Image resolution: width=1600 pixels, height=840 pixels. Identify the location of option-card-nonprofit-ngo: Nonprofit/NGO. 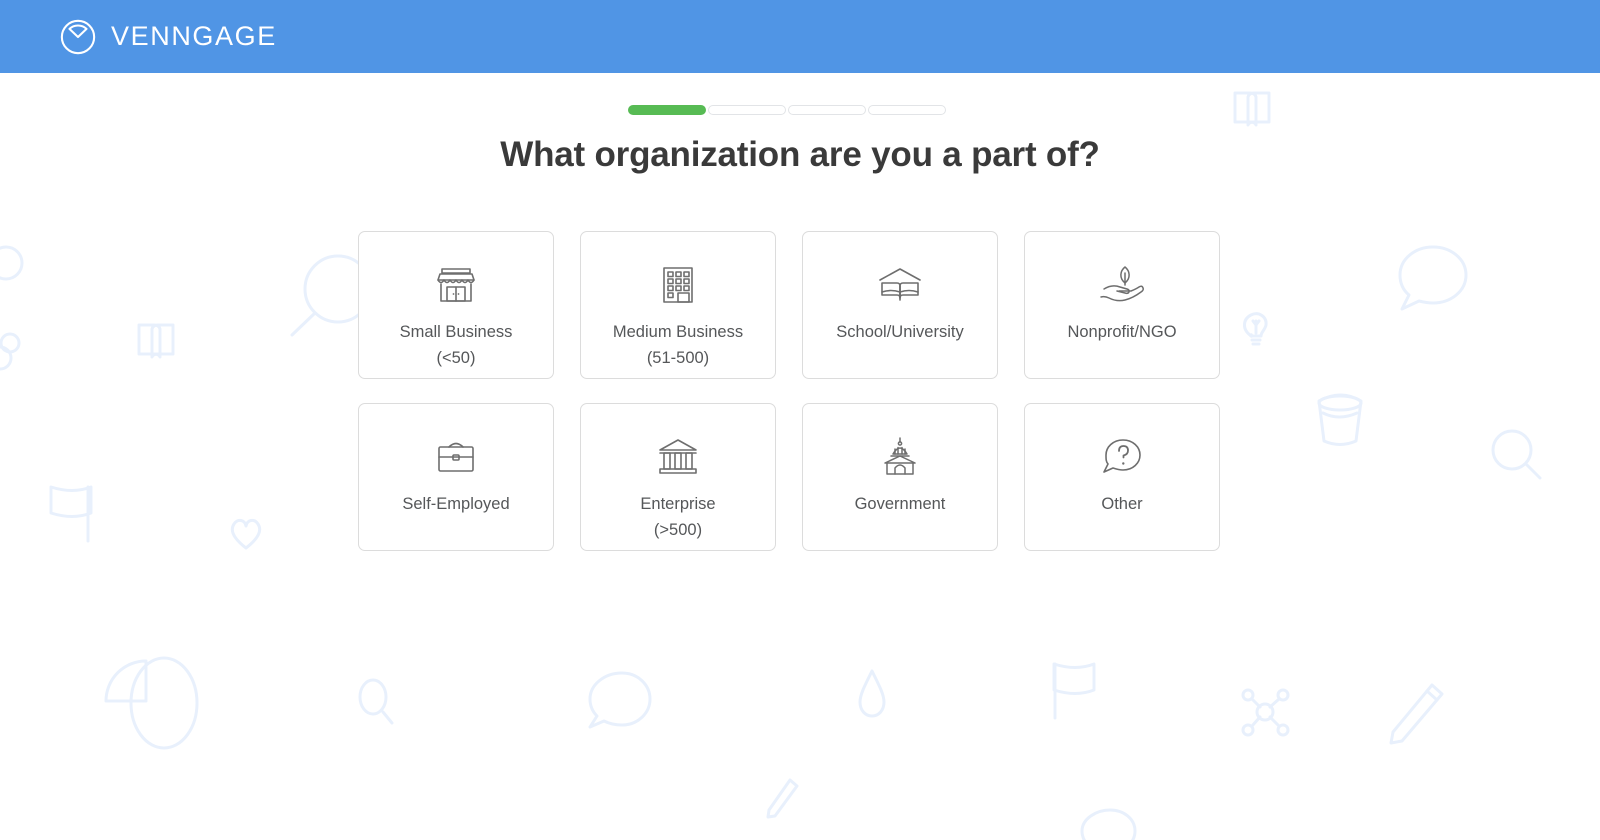
(1122, 305).